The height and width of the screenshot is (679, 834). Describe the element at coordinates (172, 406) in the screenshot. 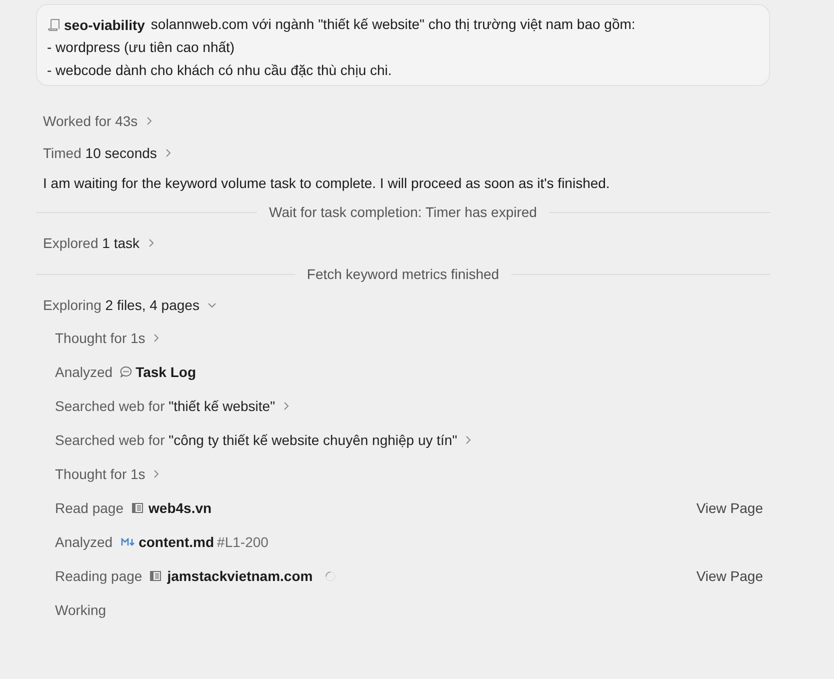

I see `step-toggle: Searched web for "thiết kế website"` at that location.